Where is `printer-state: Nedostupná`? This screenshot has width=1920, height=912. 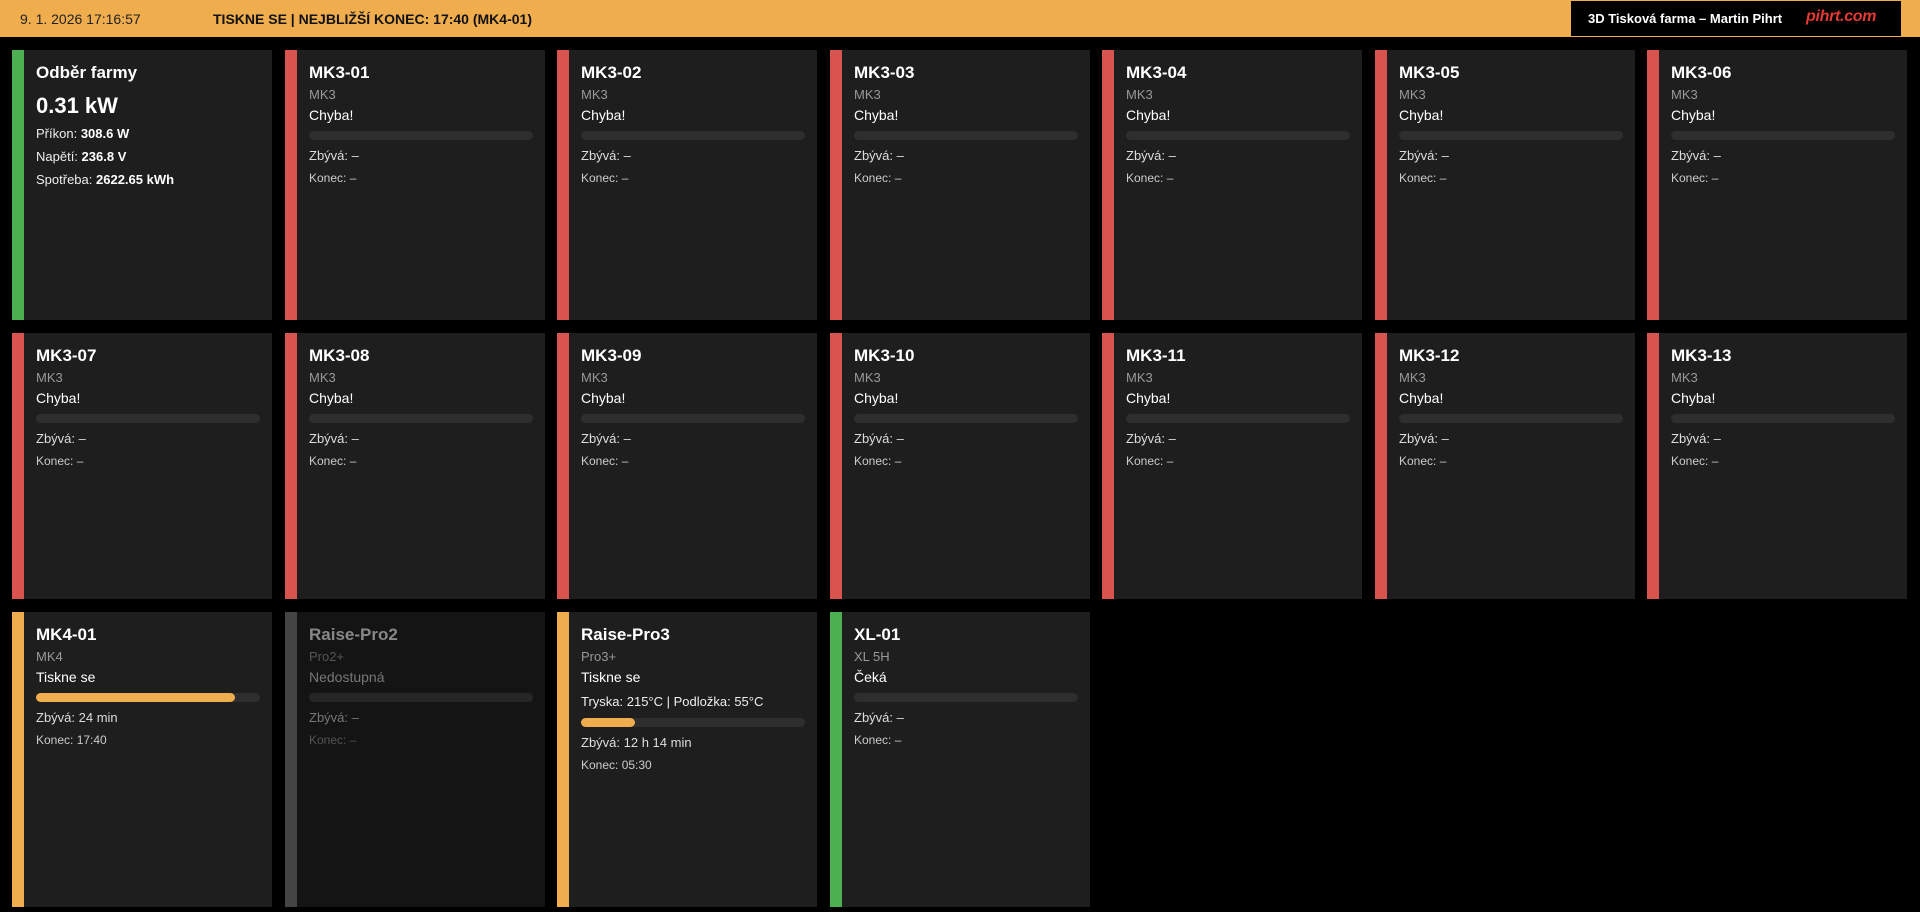
printer-state: Nedostupná is located at coordinates (347, 677).